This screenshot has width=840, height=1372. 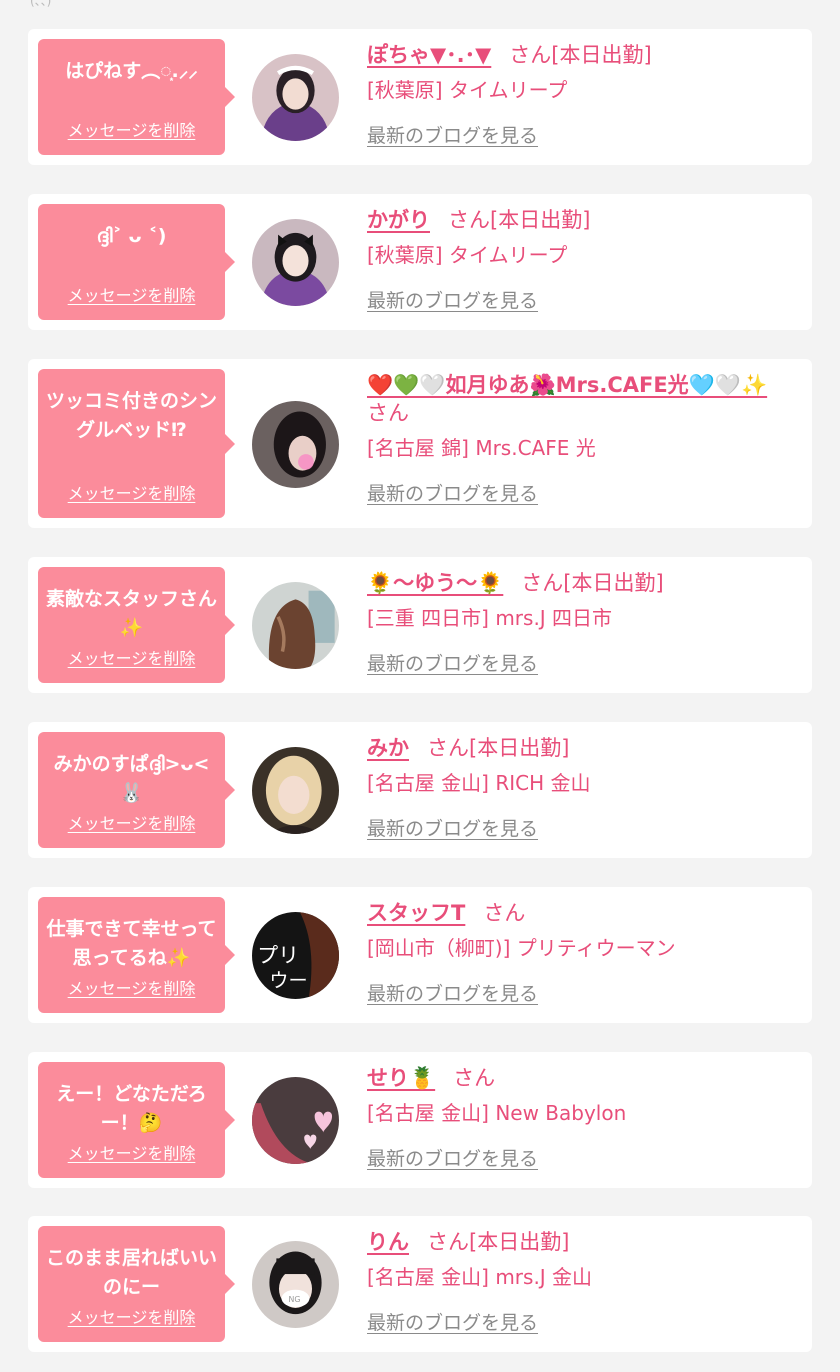 I want to click on sender-info: みか さん[本日出勤] [名古屋 金山] RICH 金山 最新のブログを見る, so click(x=582, y=787).